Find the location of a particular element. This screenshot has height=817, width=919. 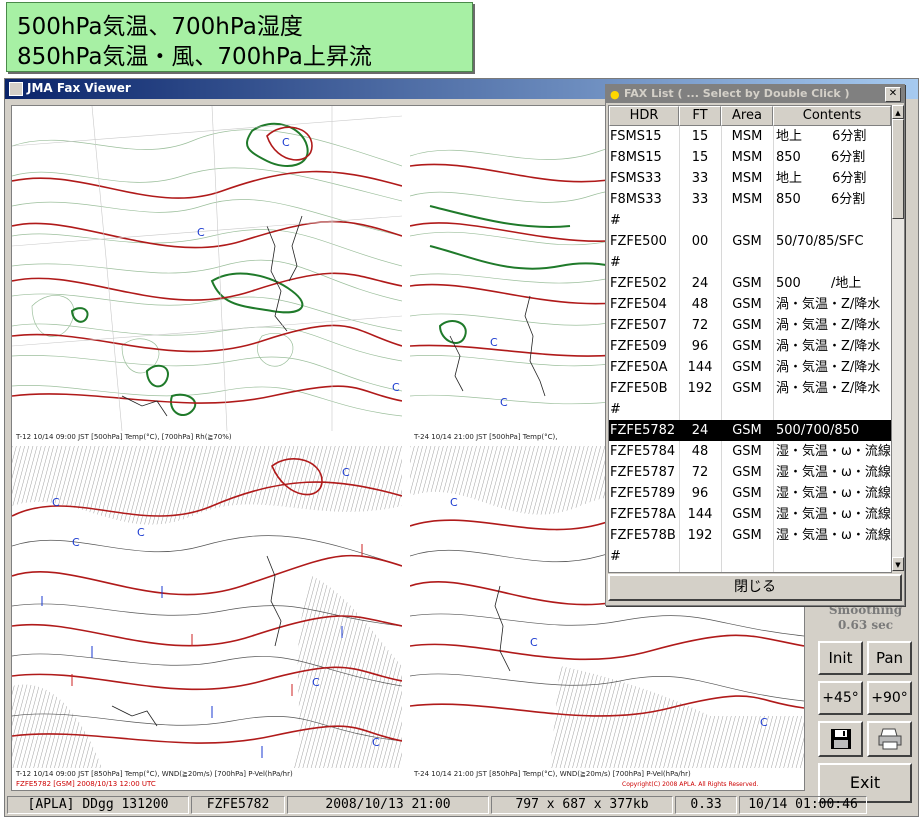

fax-list-row: FZFE578A 144 GSM 湿・気温・ω・流線 is located at coordinates (750, 514).